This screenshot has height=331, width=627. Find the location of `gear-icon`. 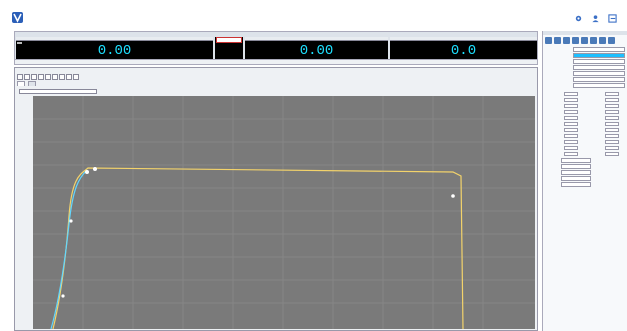

gear-icon is located at coordinates (578, 18).